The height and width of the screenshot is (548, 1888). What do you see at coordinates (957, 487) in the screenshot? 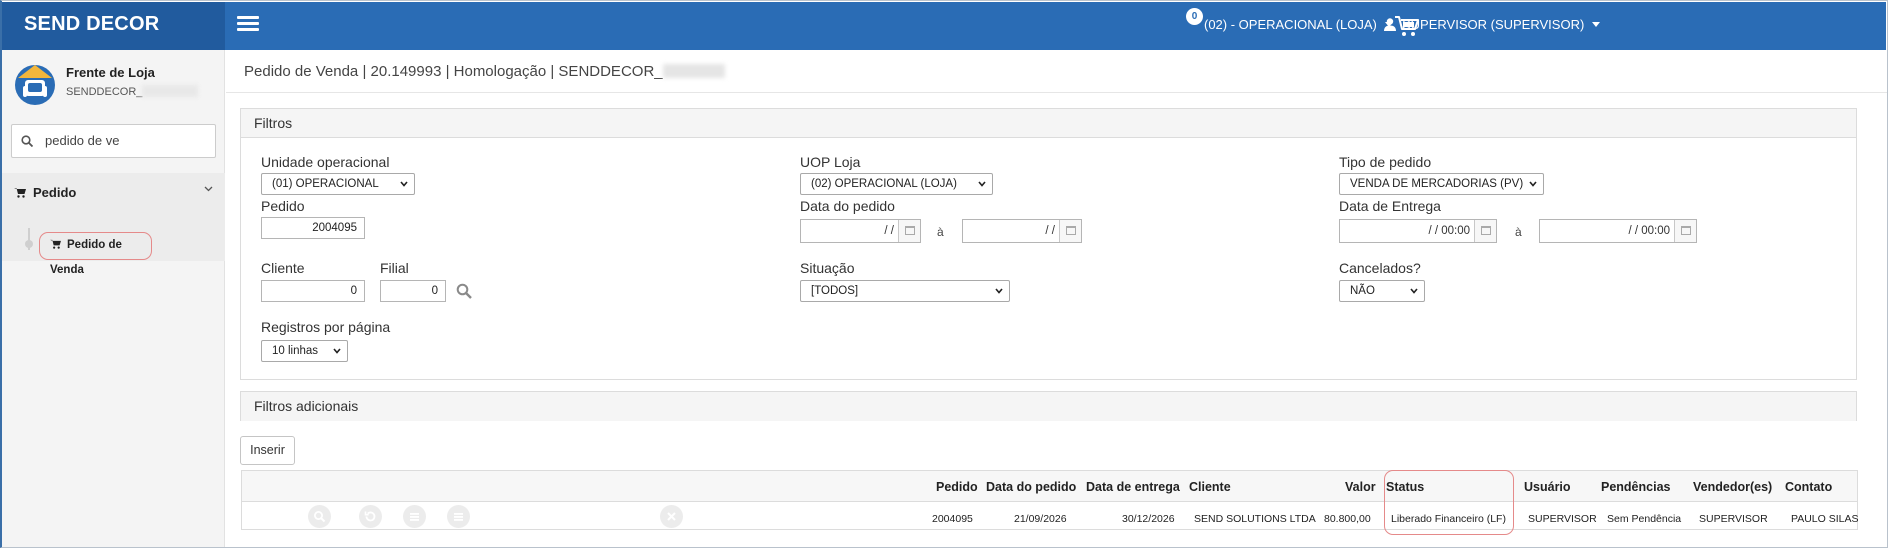
I see `column-header: Pedido` at bounding box center [957, 487].